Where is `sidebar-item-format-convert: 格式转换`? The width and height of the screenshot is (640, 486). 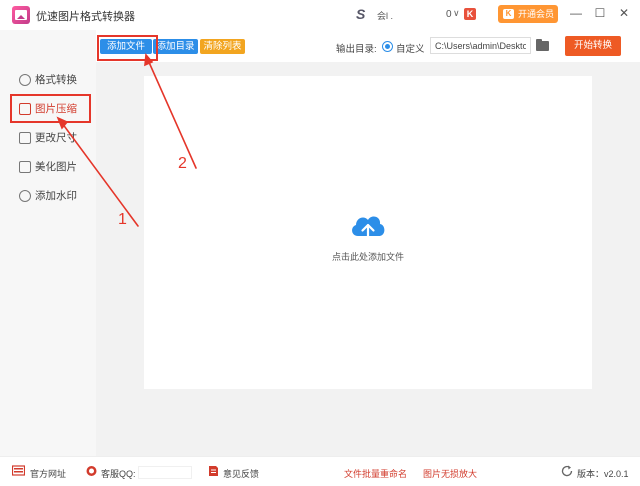 sidebar-item-format-convert: 格式转换 is located at coordinates (51, 80).